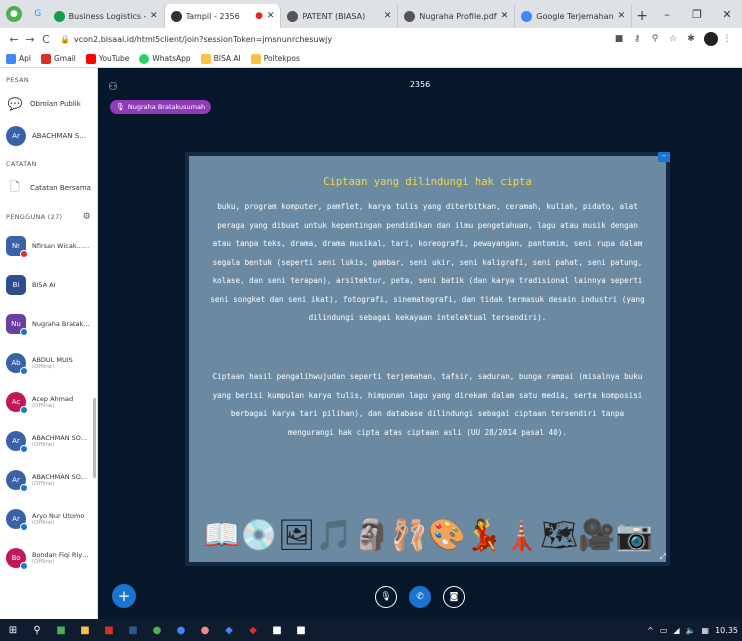 This screenshot has height=641, width=742. I want to click on user-list-item: Ac Acep Ahmad (Offline), so click(48, 401).